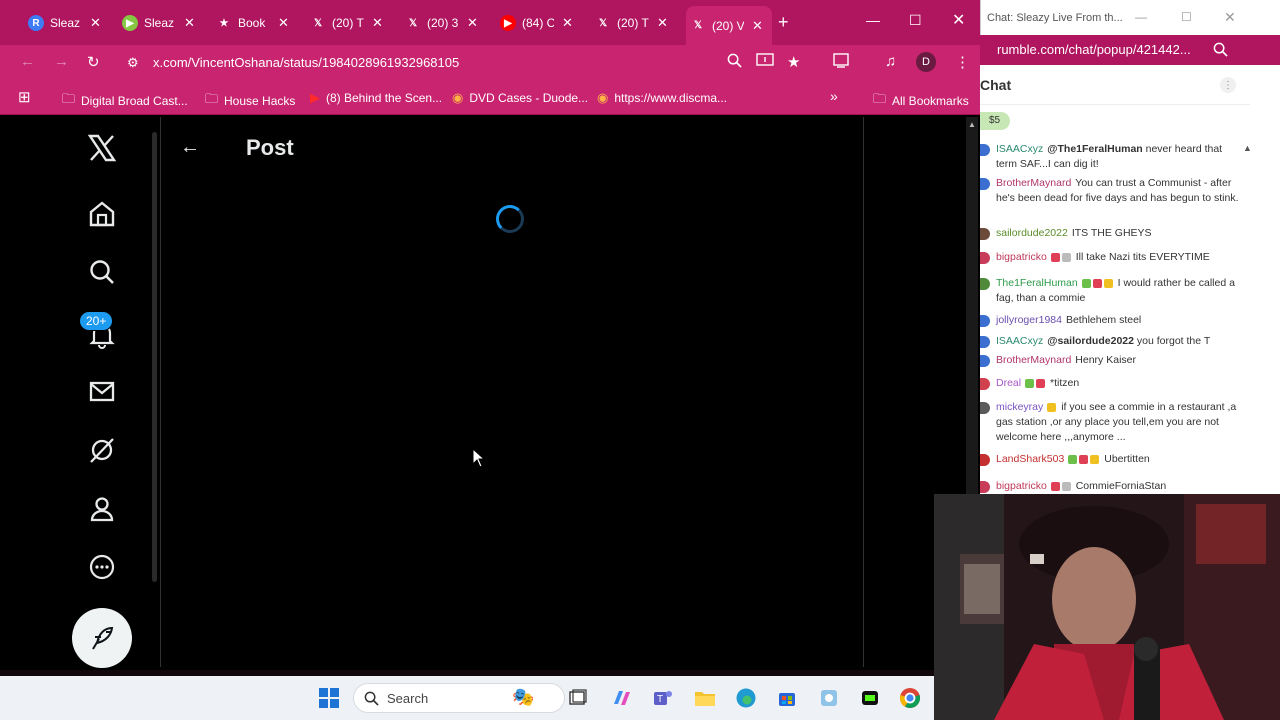 This screenshot has height=720, width=1280. Describe the element at coordinates (921, 101) in the screenshot. I see `all-bookmarks: 🗀 All Bookmarks` at that location.